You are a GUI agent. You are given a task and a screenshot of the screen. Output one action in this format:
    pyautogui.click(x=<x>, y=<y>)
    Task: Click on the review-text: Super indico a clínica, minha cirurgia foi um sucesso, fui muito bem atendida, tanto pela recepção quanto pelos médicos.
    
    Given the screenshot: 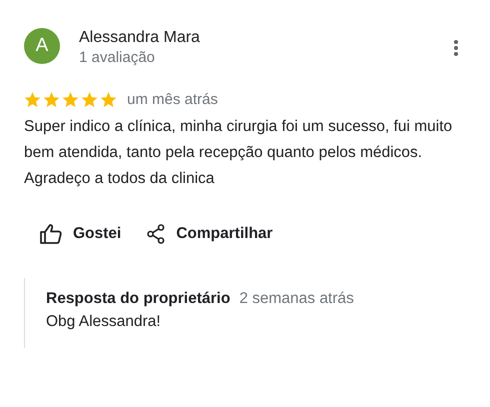 What is the action you would take?
    pyautogui.click(x=239, y=140)
    